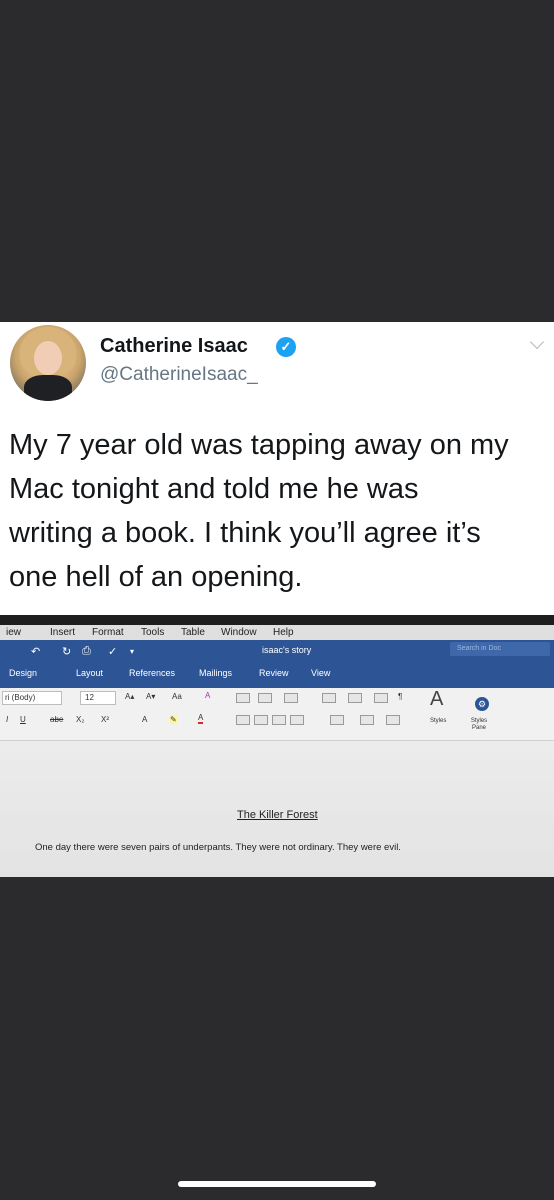 The width and height of the screenshot is (554, 1200). What do you see at coordinates (89, 673) in the screenshot?
I see `tab-layout: Layout` at bounding box center [89, 673].